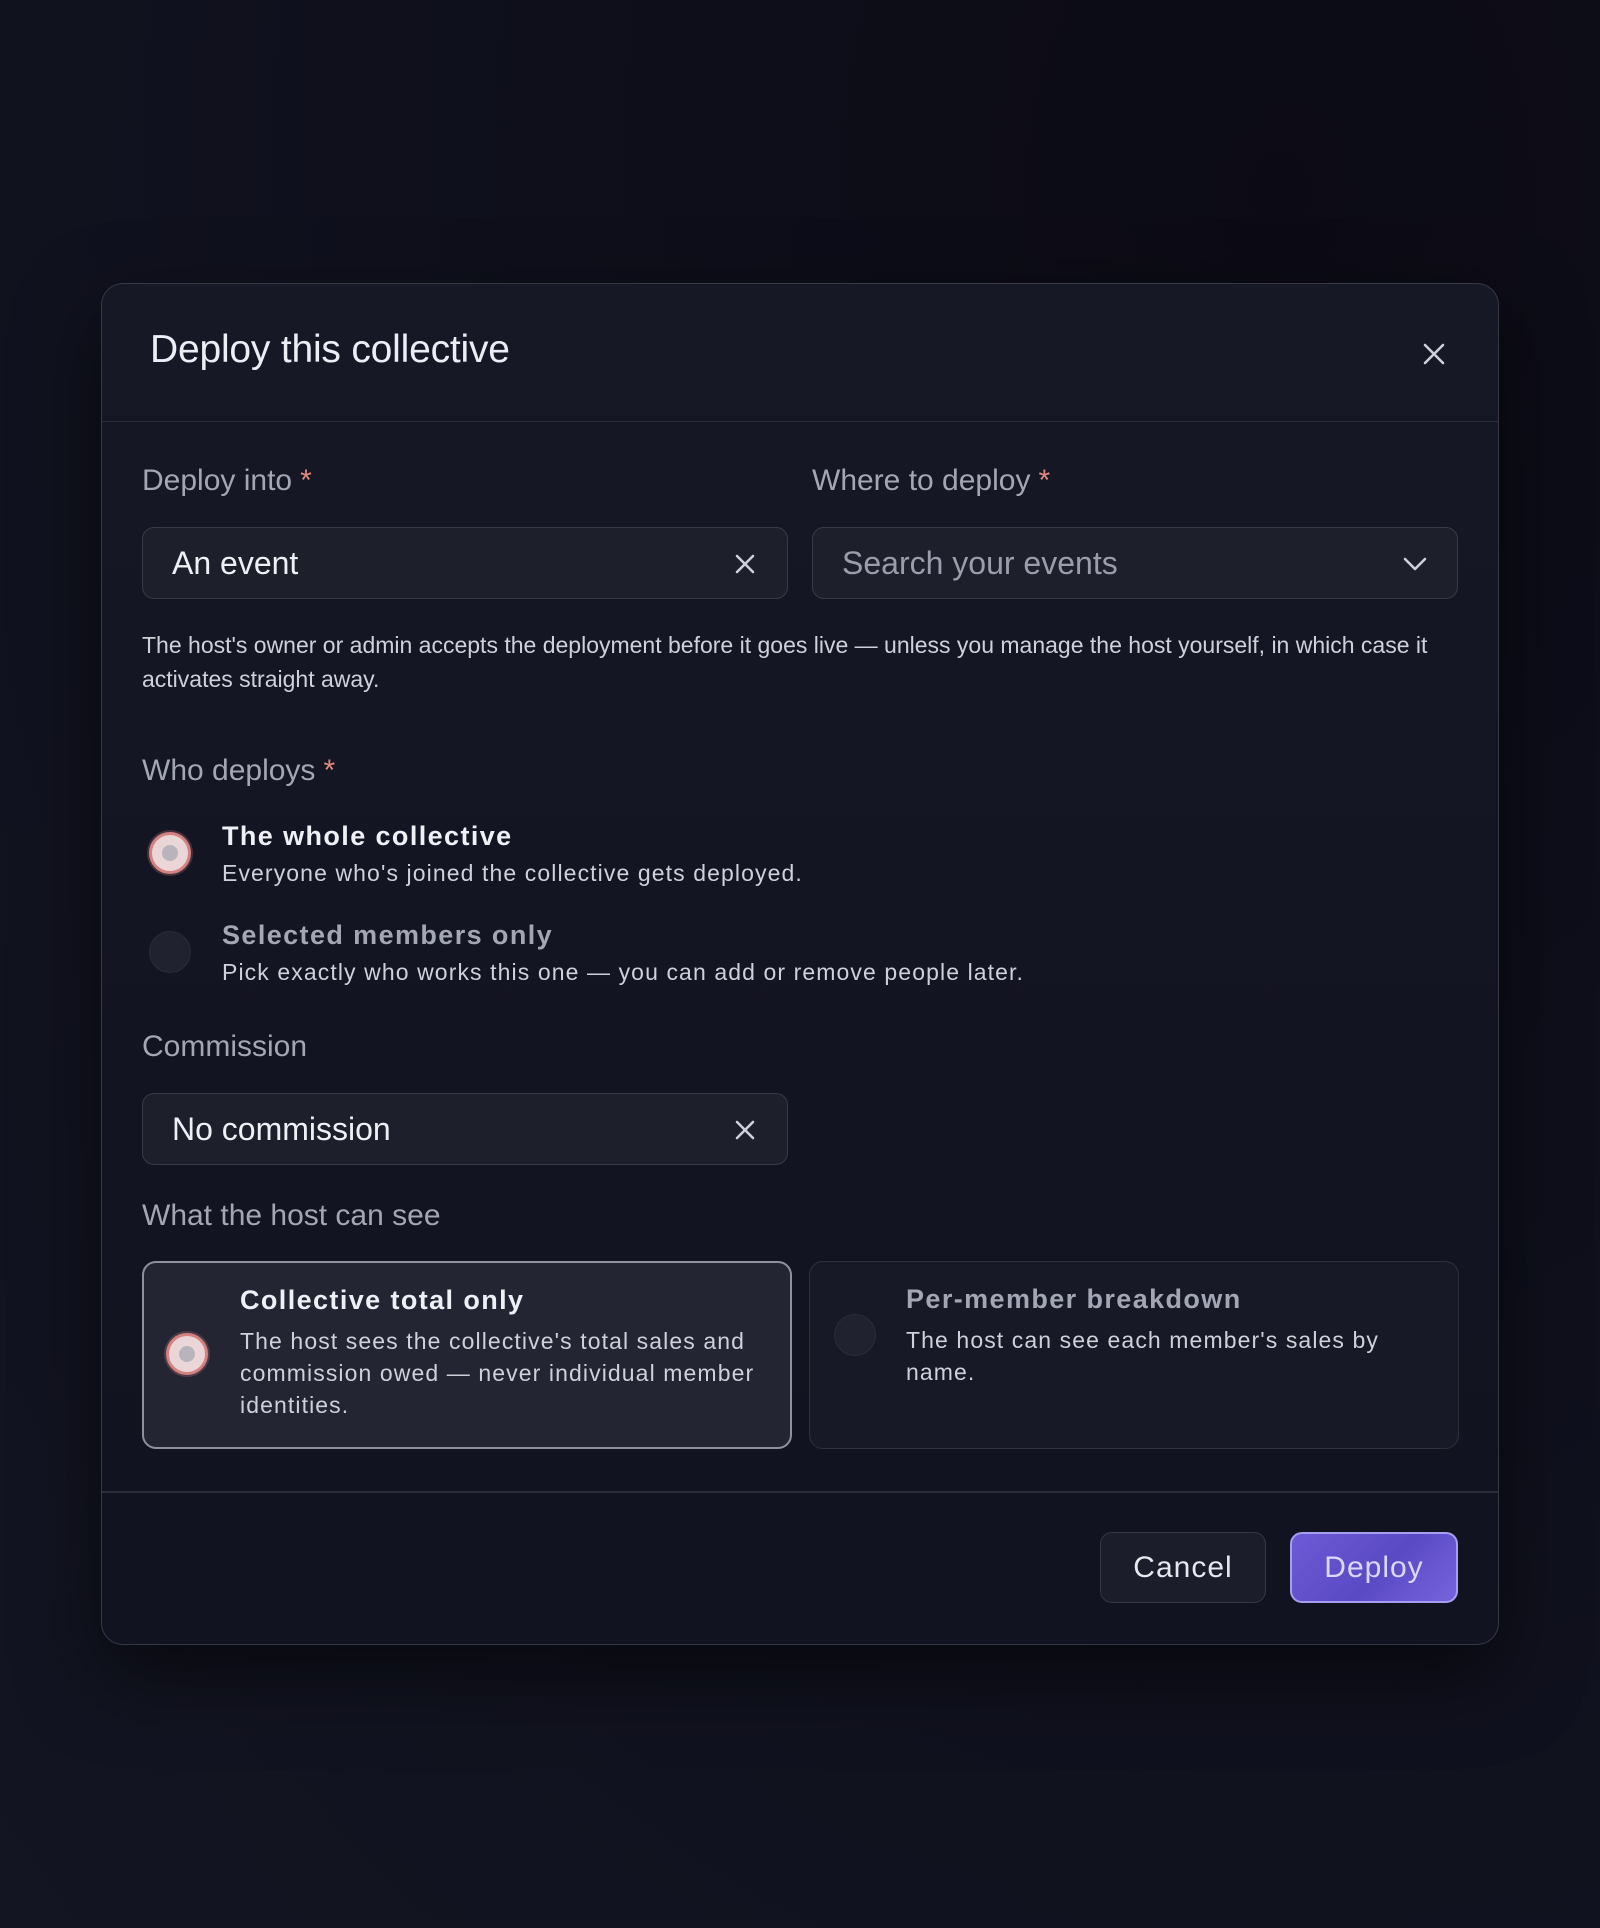 This screenshot has height=1928, width=1600. Describe the element at coordinates (187, 1354) in the screenshot. I see `radio-collective-total` at that location.